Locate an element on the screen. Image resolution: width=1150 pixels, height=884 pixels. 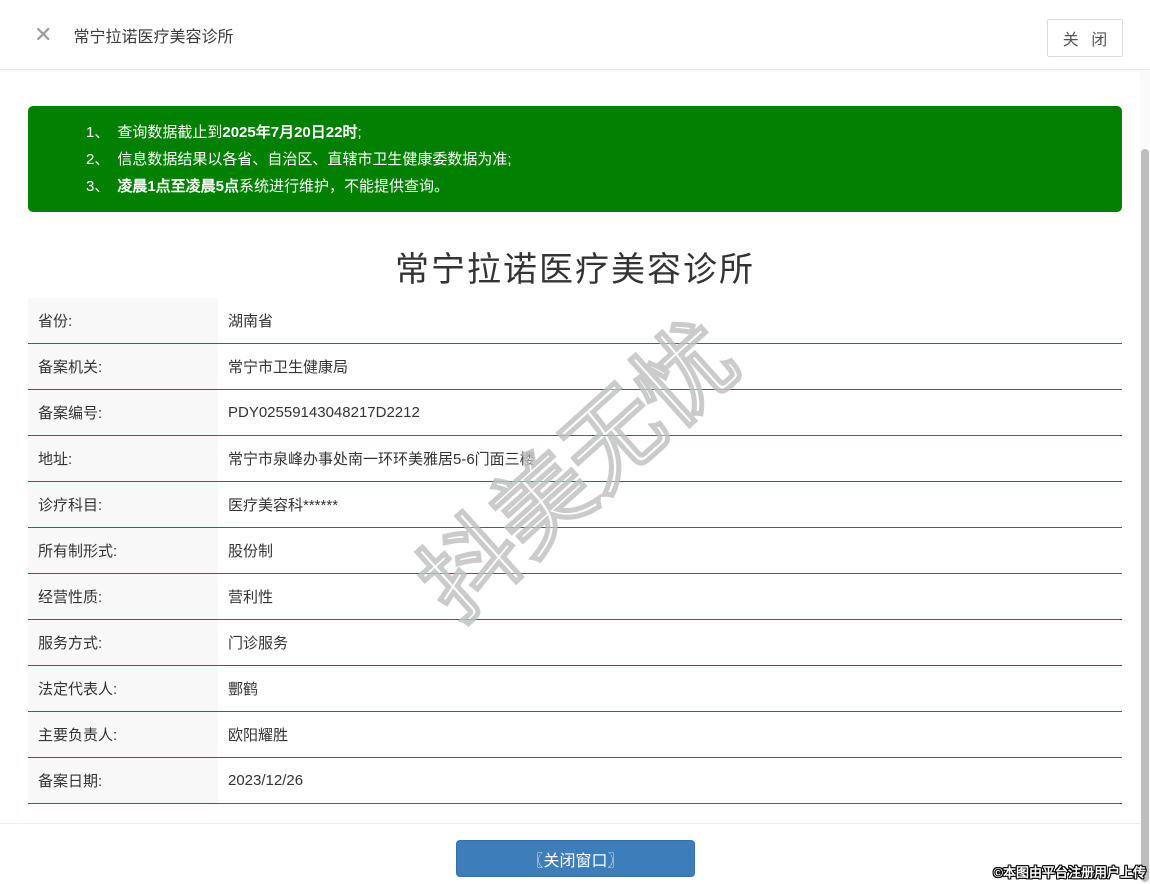
row-label-treatment-subjects: 诊疗科目: is located at coordinates (123, 504).